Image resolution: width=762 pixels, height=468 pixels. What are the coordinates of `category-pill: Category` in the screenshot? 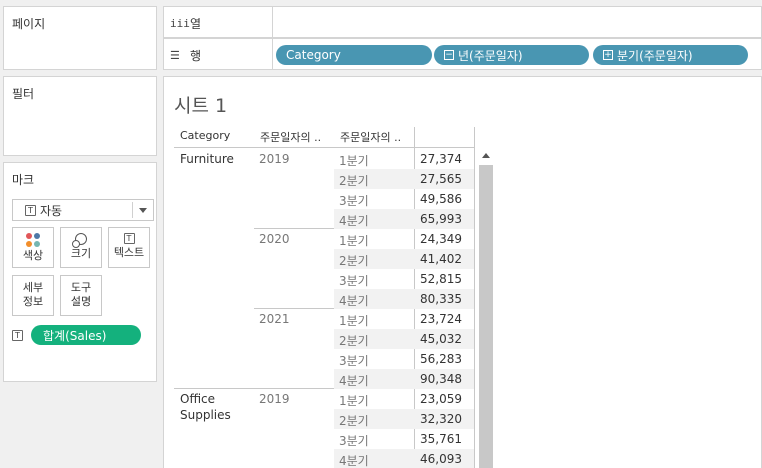 It's located at (354, 55).